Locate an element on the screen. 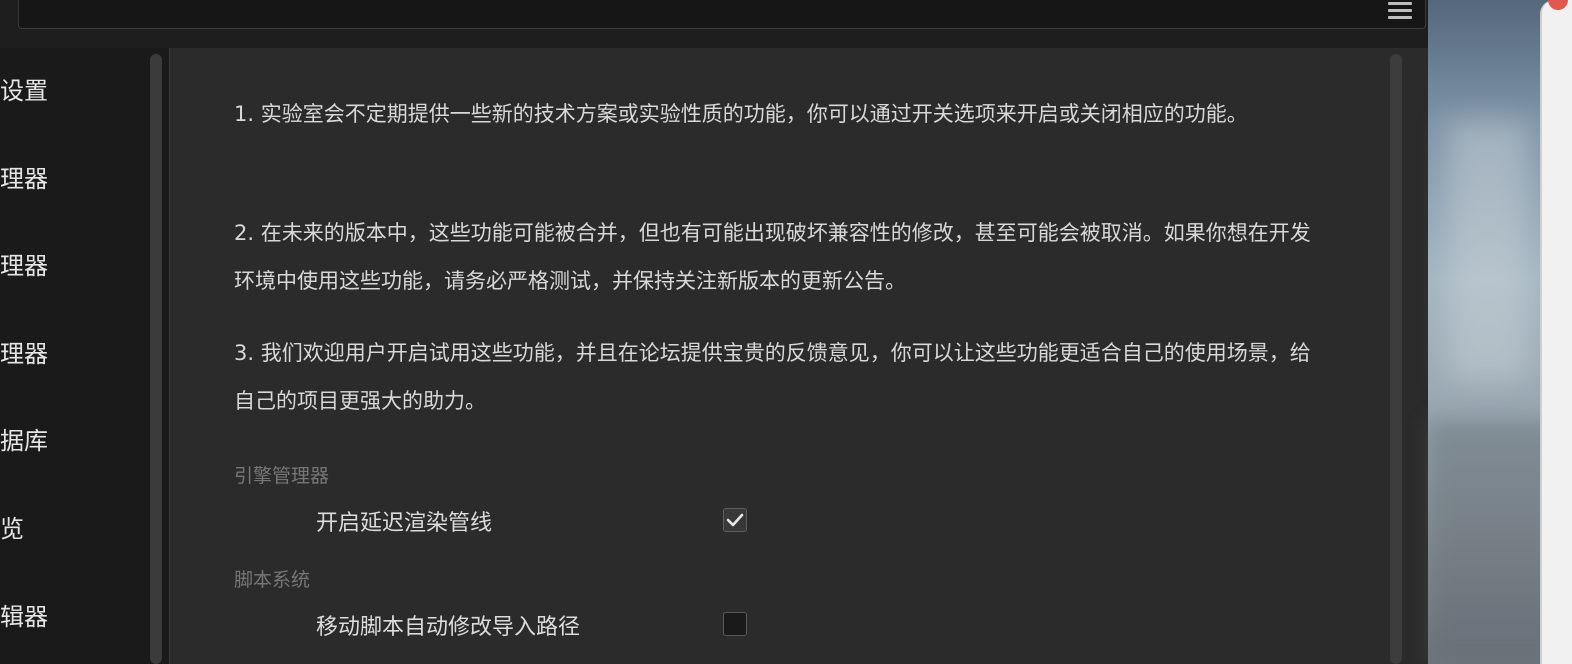 The image size is (1572, 664). sidebar-scrollbar is located at coordinates (156, 359).